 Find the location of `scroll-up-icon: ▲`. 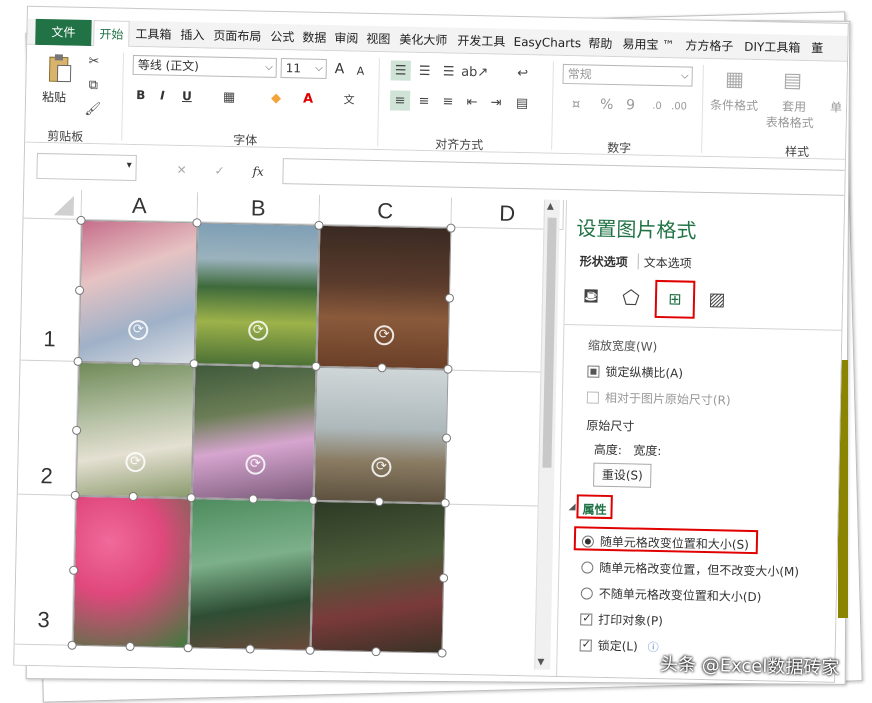

scroll-up-icon: ▲ is located at coordinates (550, 207).